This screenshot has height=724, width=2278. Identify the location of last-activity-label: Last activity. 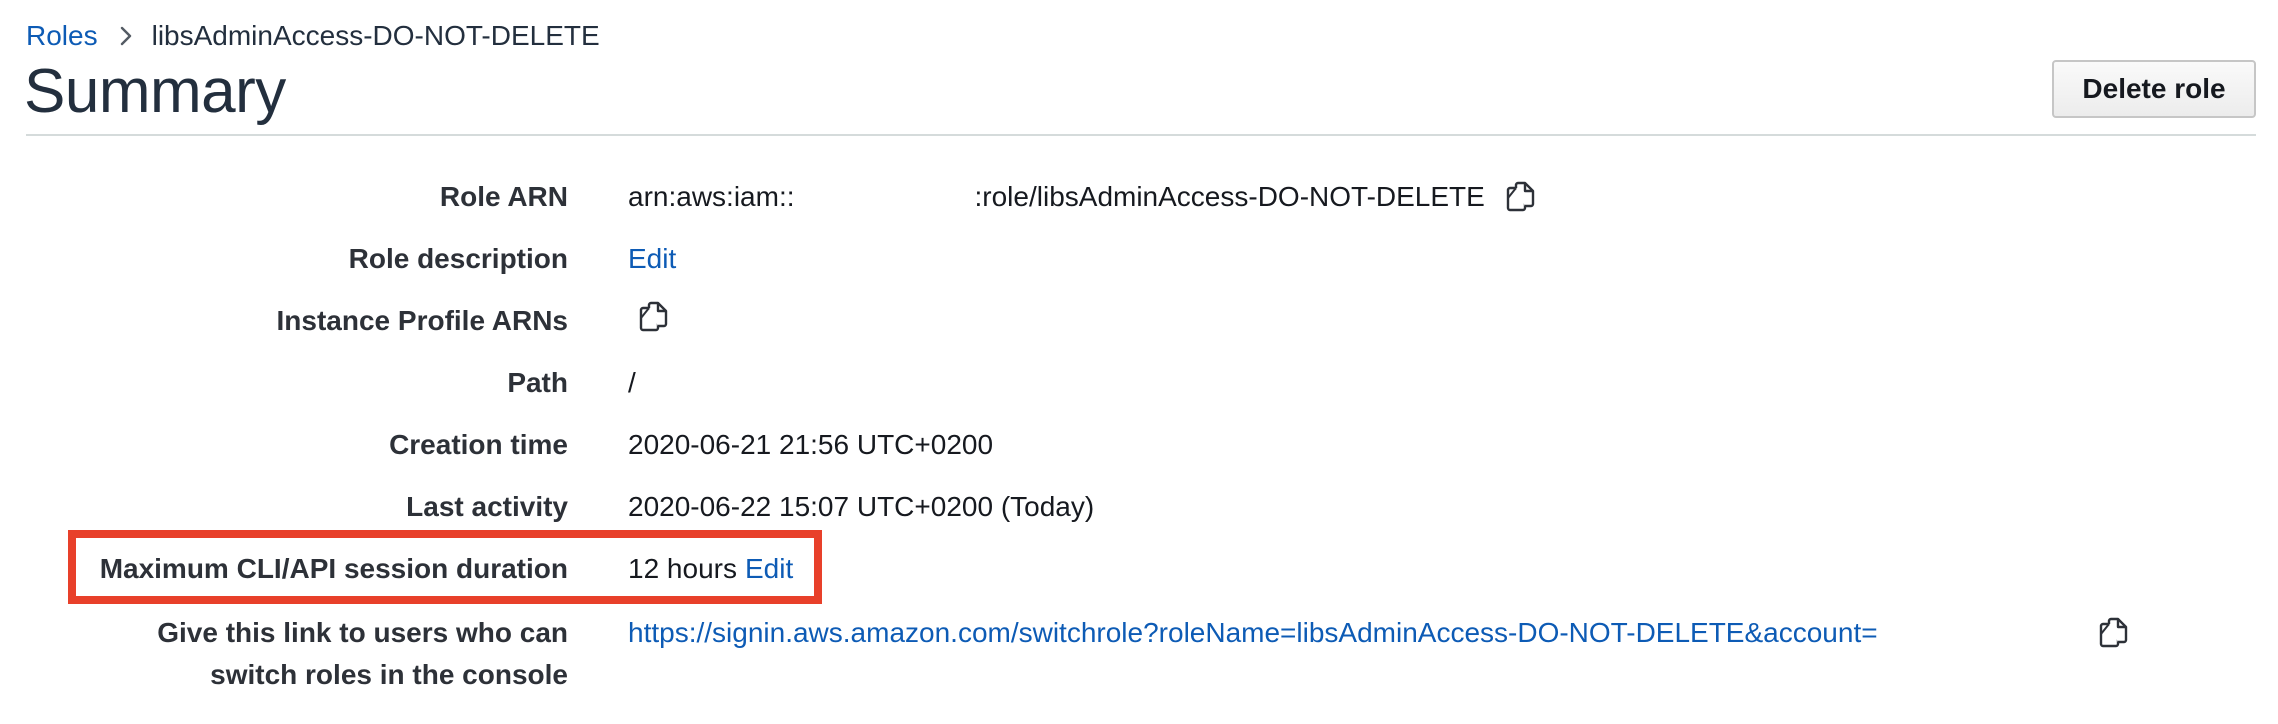
(487, 506).